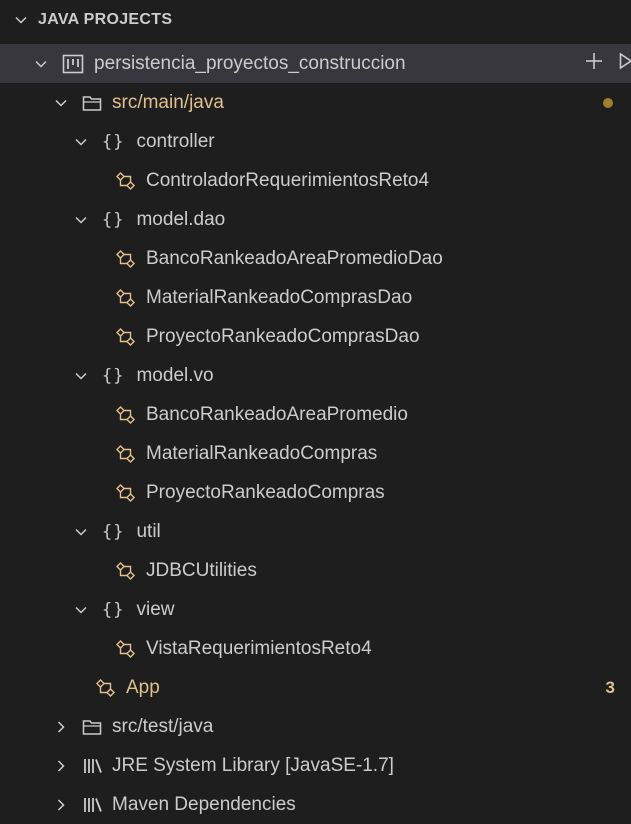 The image size is (631, 824). Describe the element at coordinates (73, 64) in the screenshot. I see `project-icon` at that location.